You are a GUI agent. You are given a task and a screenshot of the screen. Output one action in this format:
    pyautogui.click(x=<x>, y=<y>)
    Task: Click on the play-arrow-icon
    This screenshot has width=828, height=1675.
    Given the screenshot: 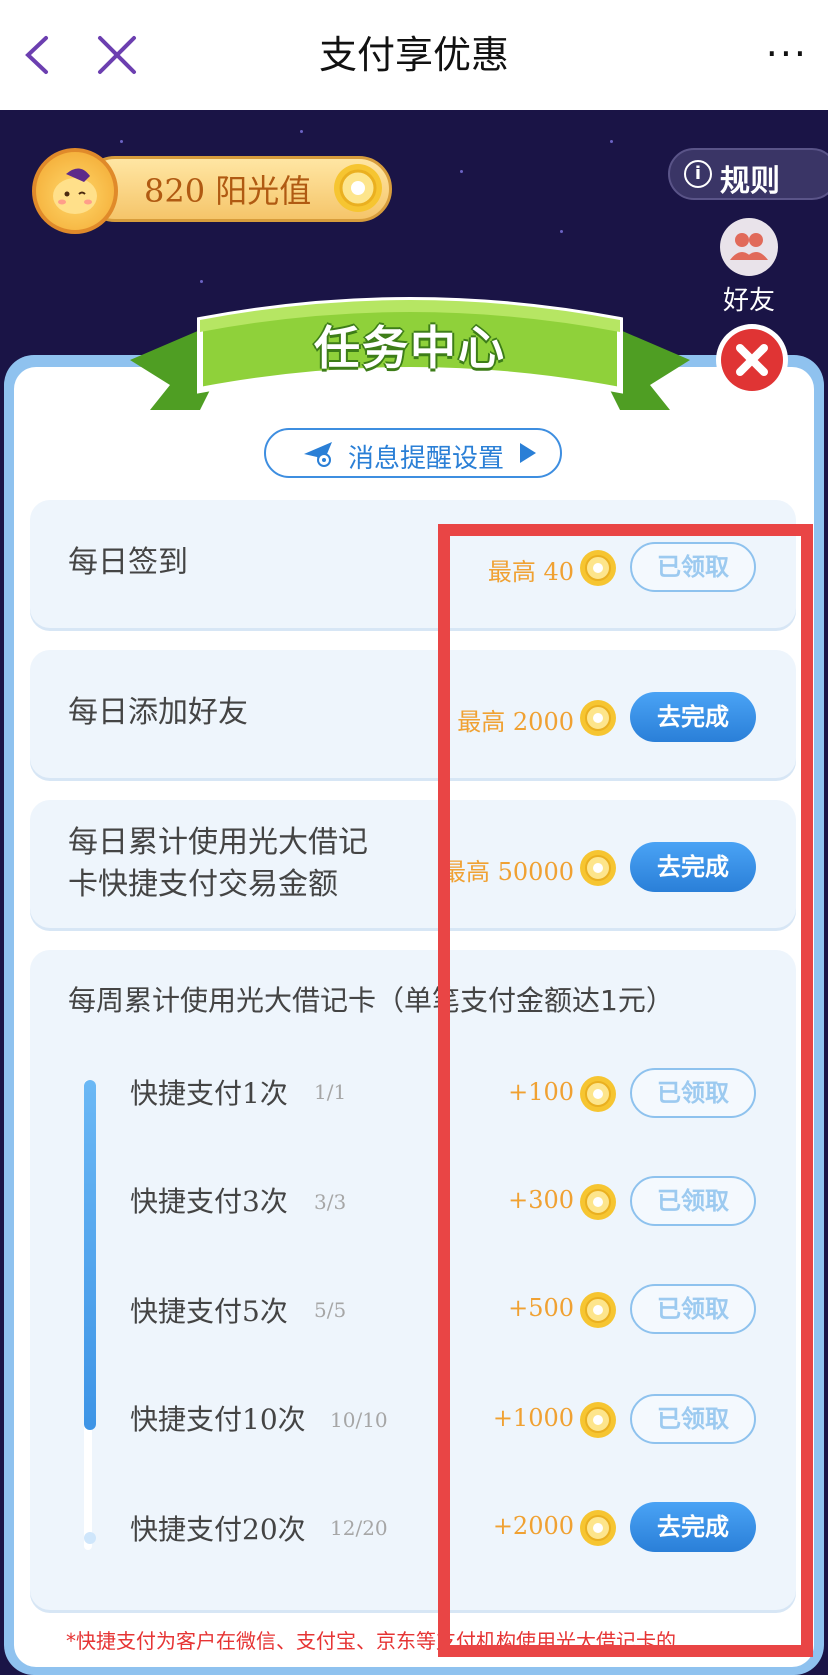 What is the action you would take?
    pyautogui.click(x=528, y=453)
    